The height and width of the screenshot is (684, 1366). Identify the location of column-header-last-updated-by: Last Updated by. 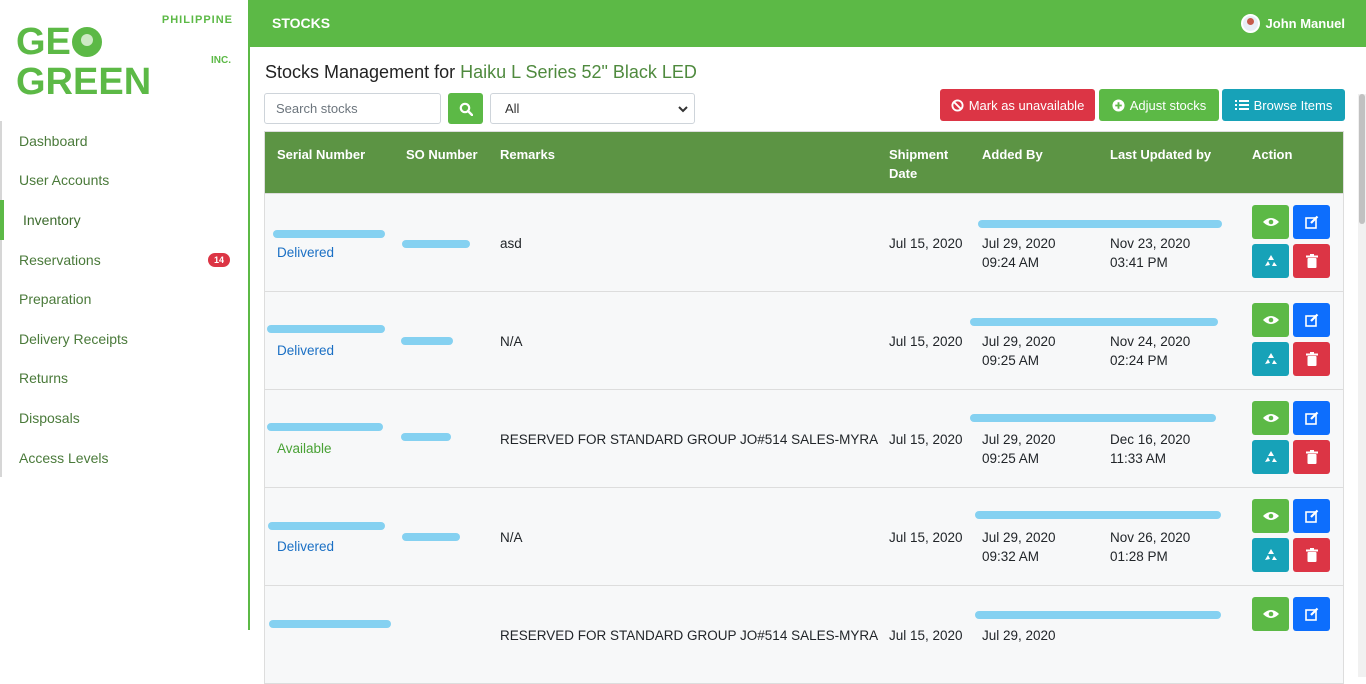
(1160, 154).